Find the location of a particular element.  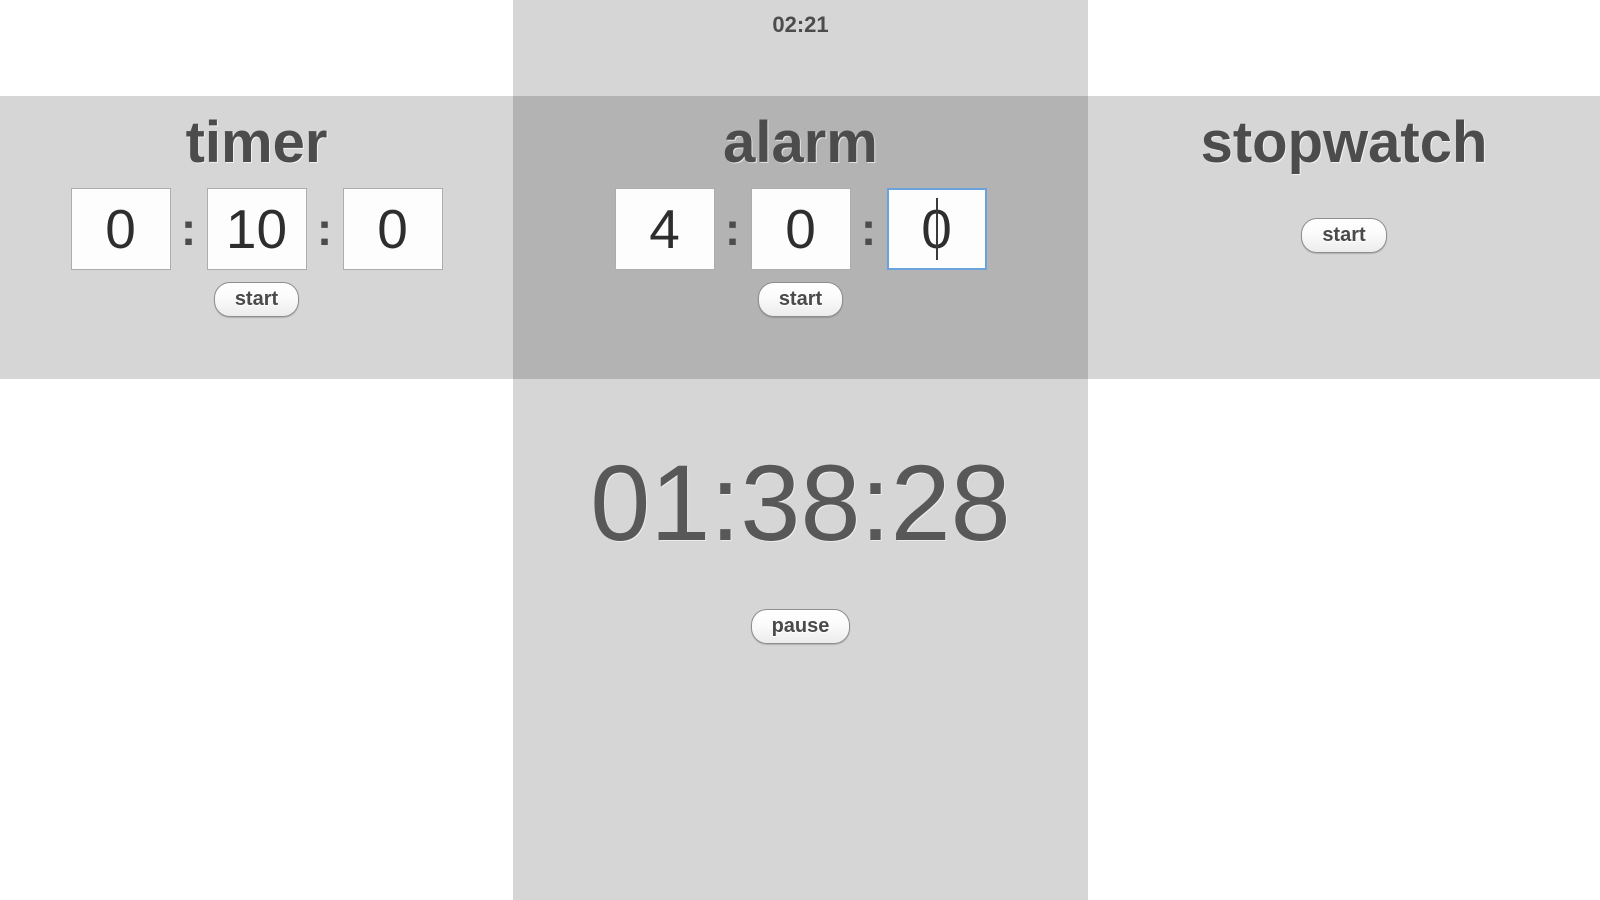

pause-button: pause is located at coordinates (800, 626).